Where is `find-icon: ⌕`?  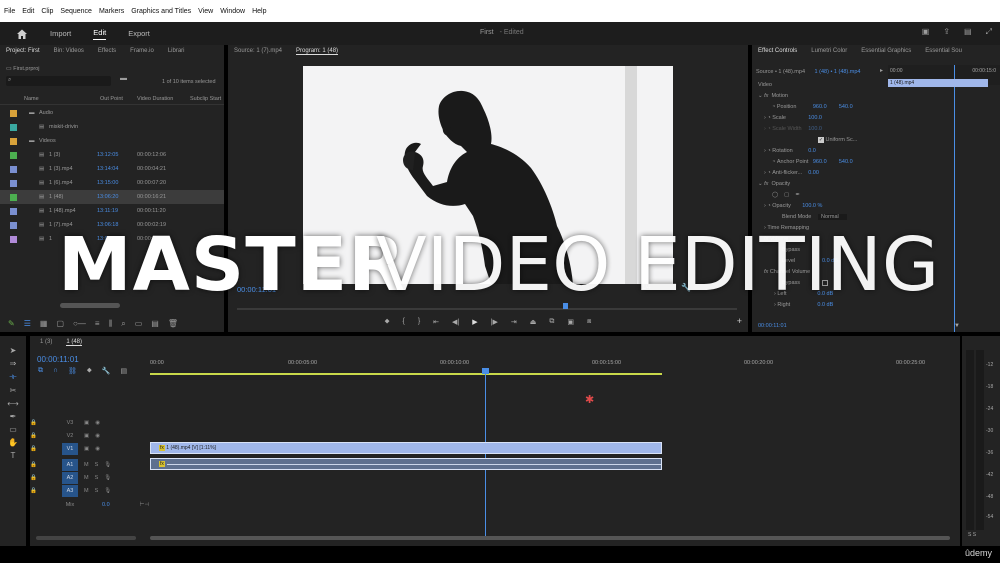
find-icon: ⌕ is located at coordinates (123, 324).